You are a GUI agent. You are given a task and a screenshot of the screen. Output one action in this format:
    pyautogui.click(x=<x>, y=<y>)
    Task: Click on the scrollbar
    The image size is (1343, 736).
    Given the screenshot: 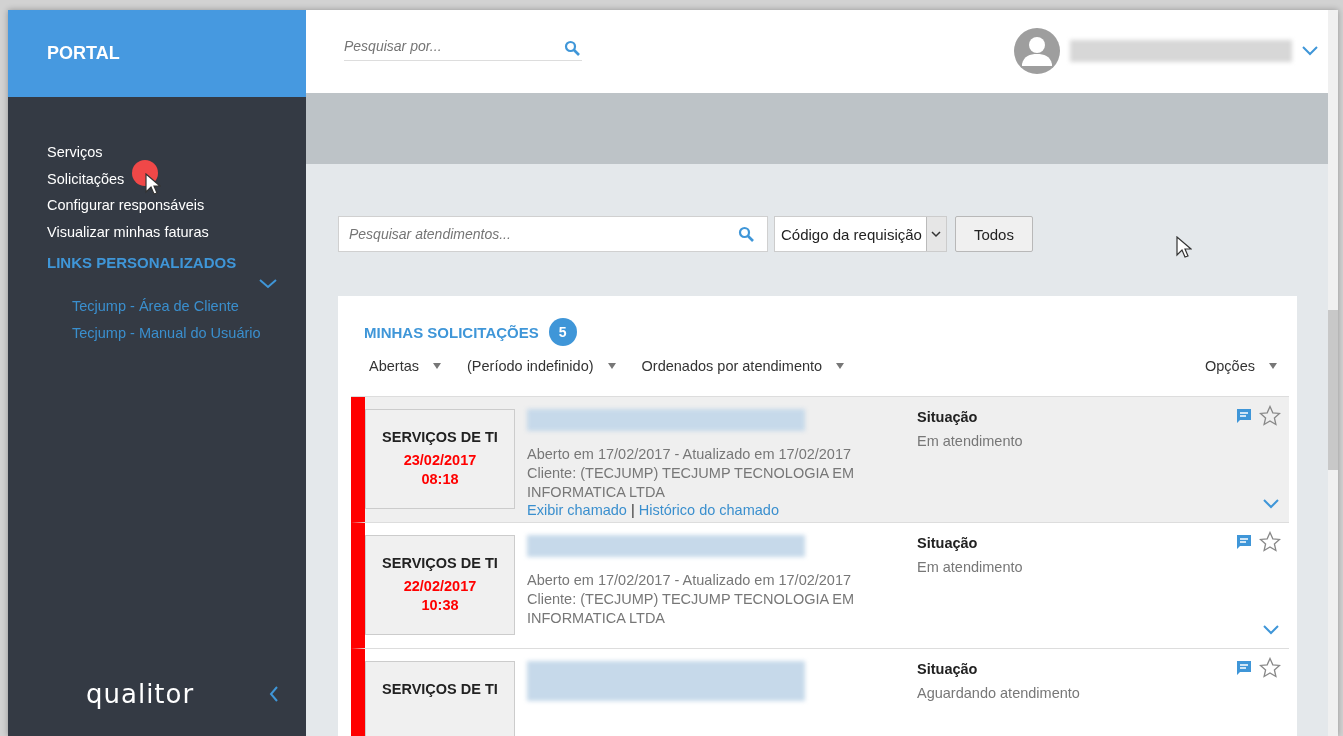 What is the action you would take?
    pyautogui.click(x=1333, y=373)
    